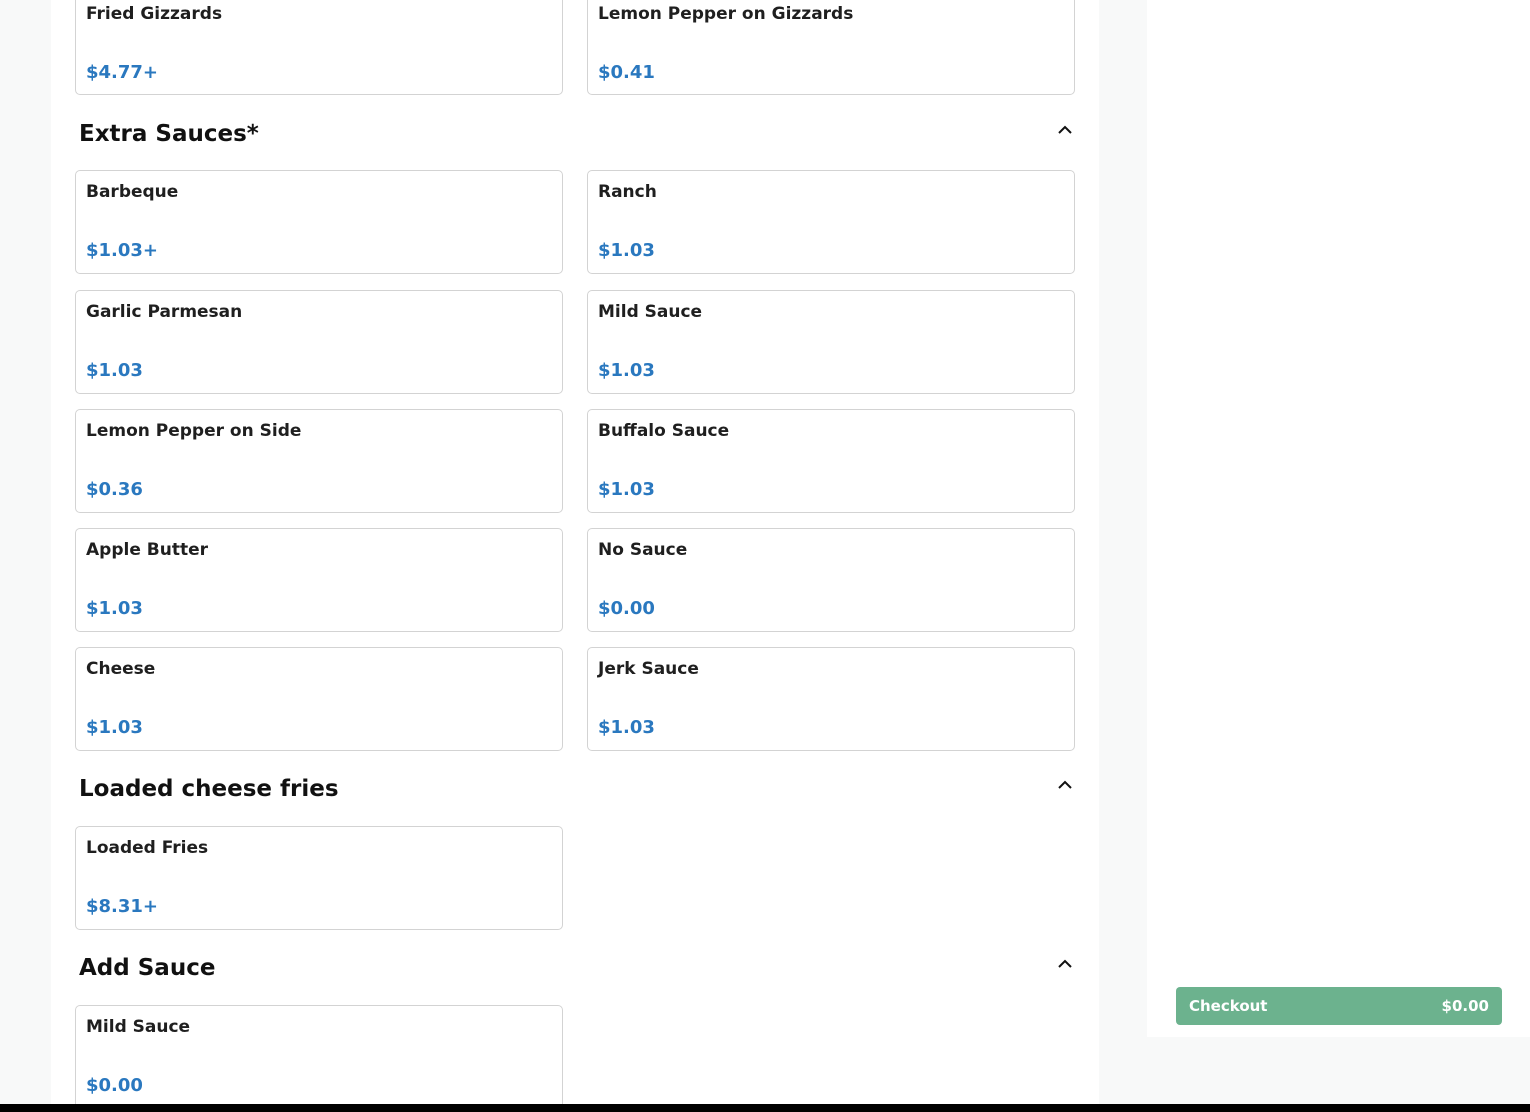 Image resolution: width=1530 pixels, height=1112 pixels. Describe the element at coordinates (121, 669) in the screenshot. I see `item-name: Cheese` at that location.